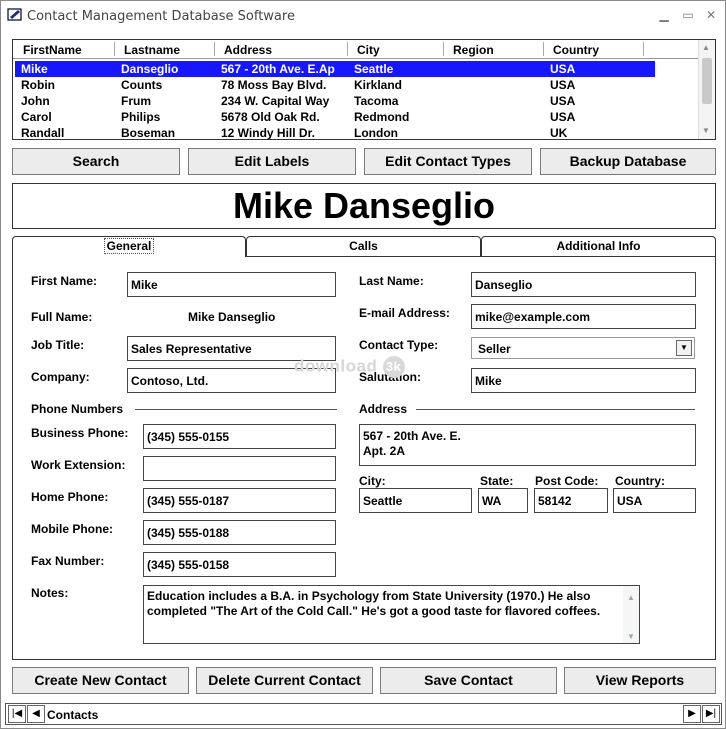 The width and height of the screenshot is (726, 729). Describe the element at coordinates (80, 433) in the screenshot. I see `business-phone-label: Business Phone:` at that location.